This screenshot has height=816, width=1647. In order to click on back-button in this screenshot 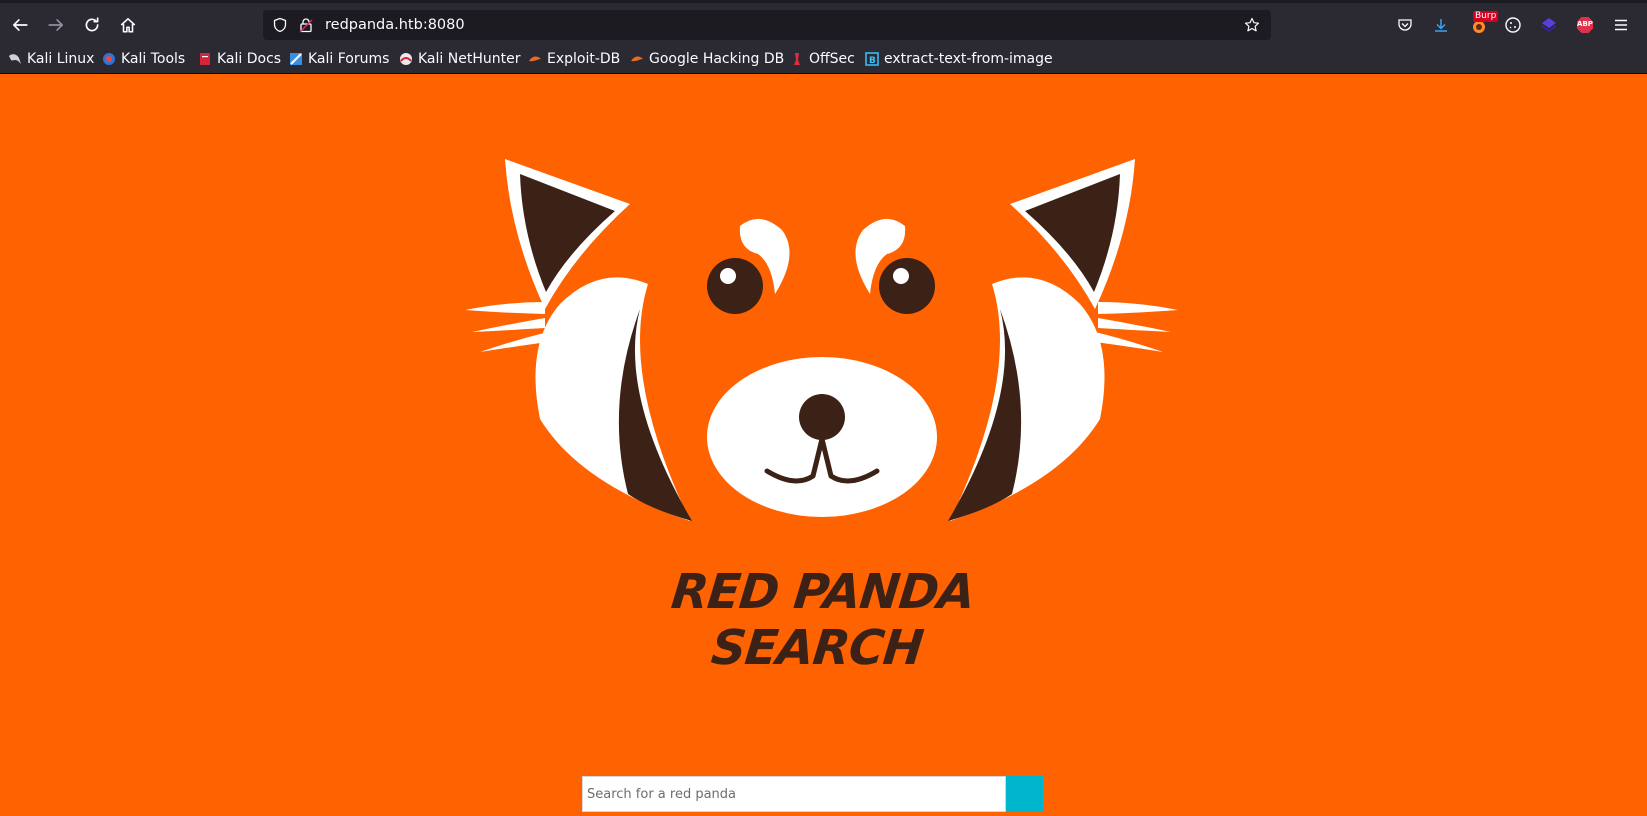, I will do `click(20, 25)`.